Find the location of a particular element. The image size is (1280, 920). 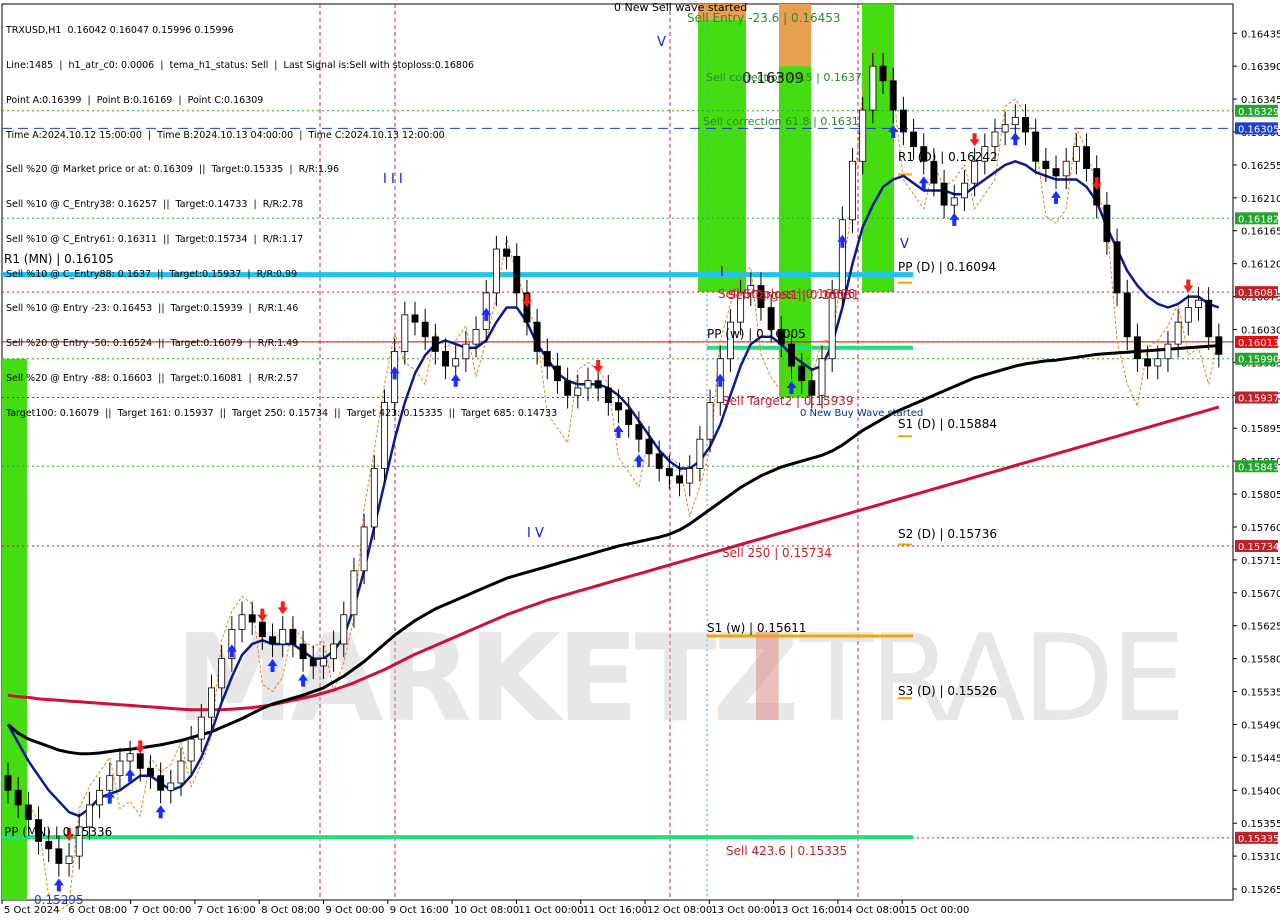

chart-annotation: Sell Target2 | 0.15939 is located at coordinates (788, 401).